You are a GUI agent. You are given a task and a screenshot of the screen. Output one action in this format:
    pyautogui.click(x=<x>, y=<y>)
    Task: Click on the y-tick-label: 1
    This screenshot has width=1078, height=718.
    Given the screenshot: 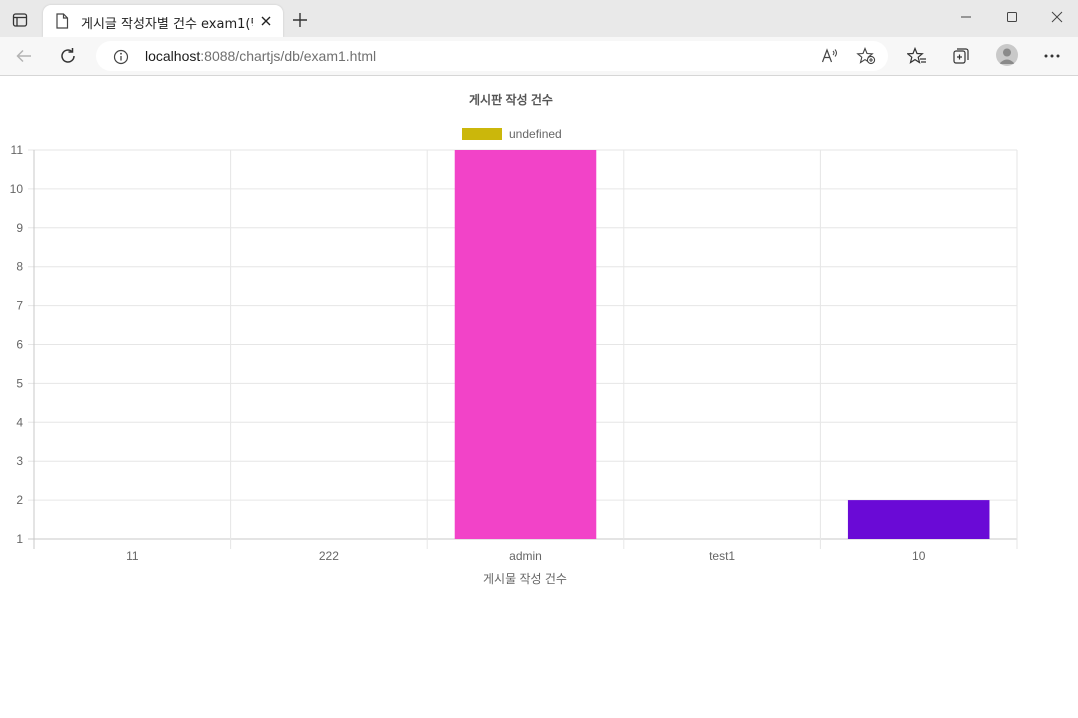 What is the action you would take?
    pyautogui.click(x=19, y=539)
    